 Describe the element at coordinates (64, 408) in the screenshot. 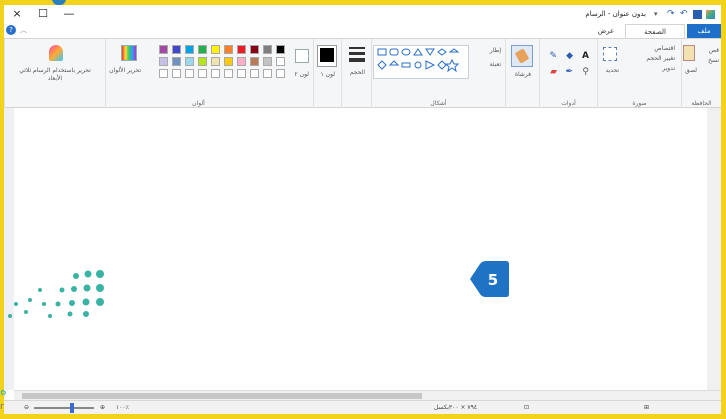

I see `zoom-slider` at that location.